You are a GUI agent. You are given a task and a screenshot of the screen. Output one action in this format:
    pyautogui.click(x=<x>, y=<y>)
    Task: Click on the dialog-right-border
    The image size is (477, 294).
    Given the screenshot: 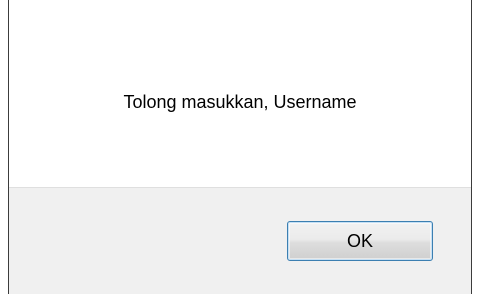 What is the action you would take?
    pyautogui.click(x=471, y=147)
    